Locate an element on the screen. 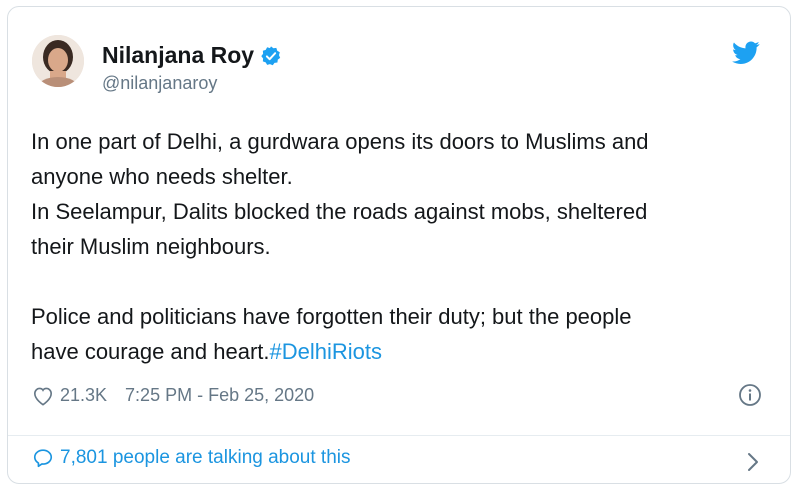  talking-link: 7,801 people are talking about this is located at coordinates (402, 458).